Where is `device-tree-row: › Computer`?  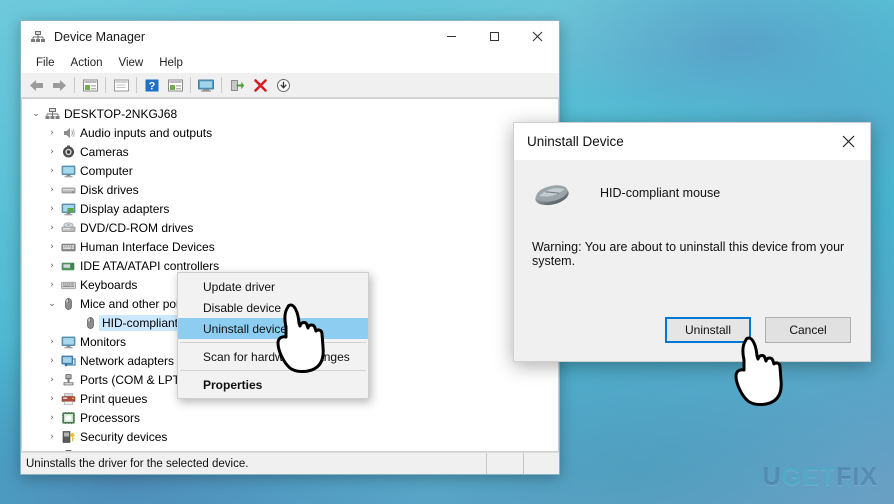
device-tree-row: › Computer is located at coordinates (290, 170).